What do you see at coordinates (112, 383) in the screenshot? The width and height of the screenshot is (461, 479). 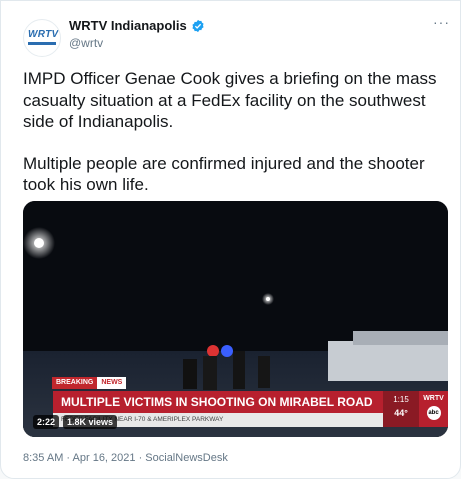 I see `news-label: NEWS` at bounding box center [112, 383].